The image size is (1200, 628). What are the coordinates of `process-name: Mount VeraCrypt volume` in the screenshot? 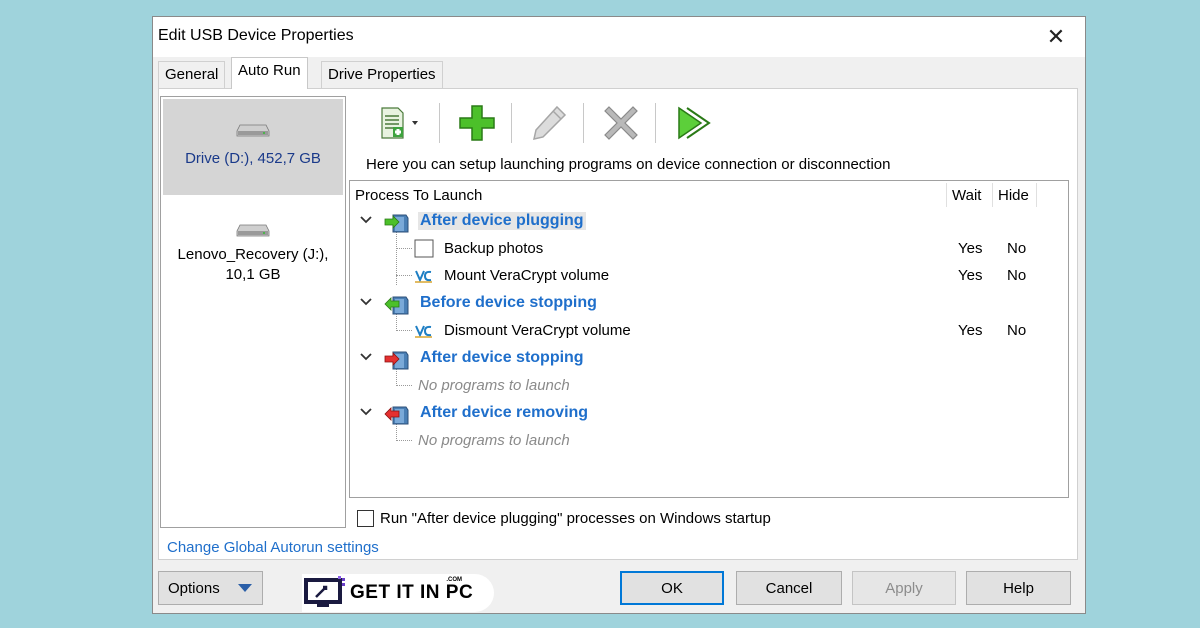 It's located at (527, 275).